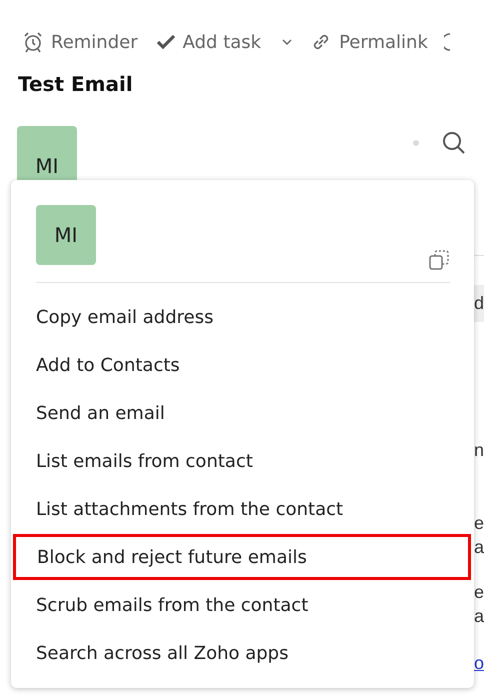  What do you see at coordinates (242, 461) in the screenshot?
I see `menu-item: List emails from contact` at bounding box center [242, 461].